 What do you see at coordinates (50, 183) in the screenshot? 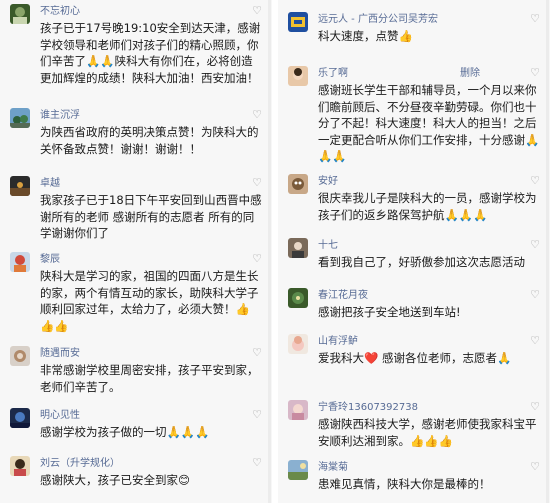
I see `comment-nickname: 卓越` at bounding box center [50, 183].